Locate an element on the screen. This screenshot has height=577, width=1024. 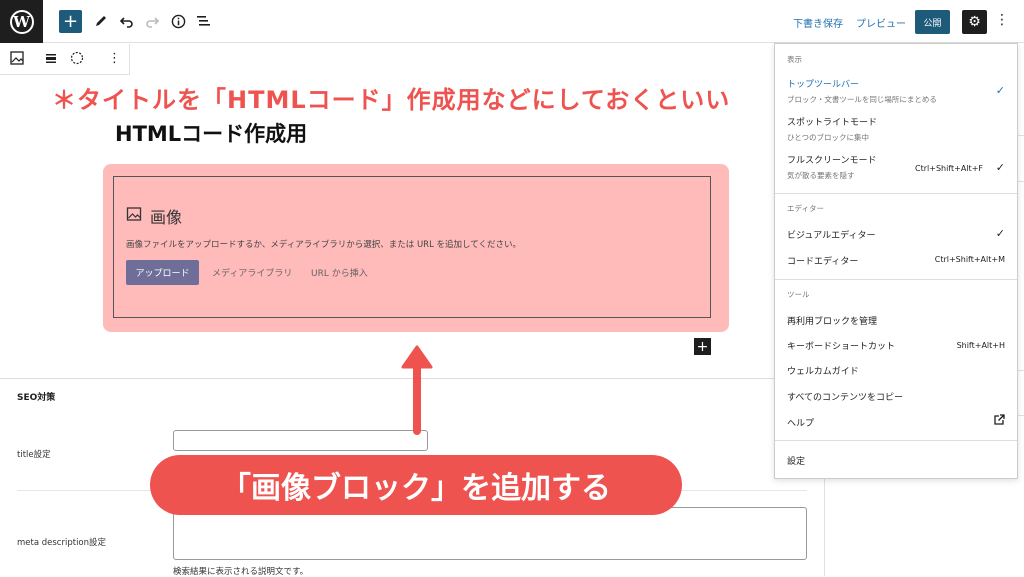
image-block-header: 画像 is located at coordinates (154, 216).